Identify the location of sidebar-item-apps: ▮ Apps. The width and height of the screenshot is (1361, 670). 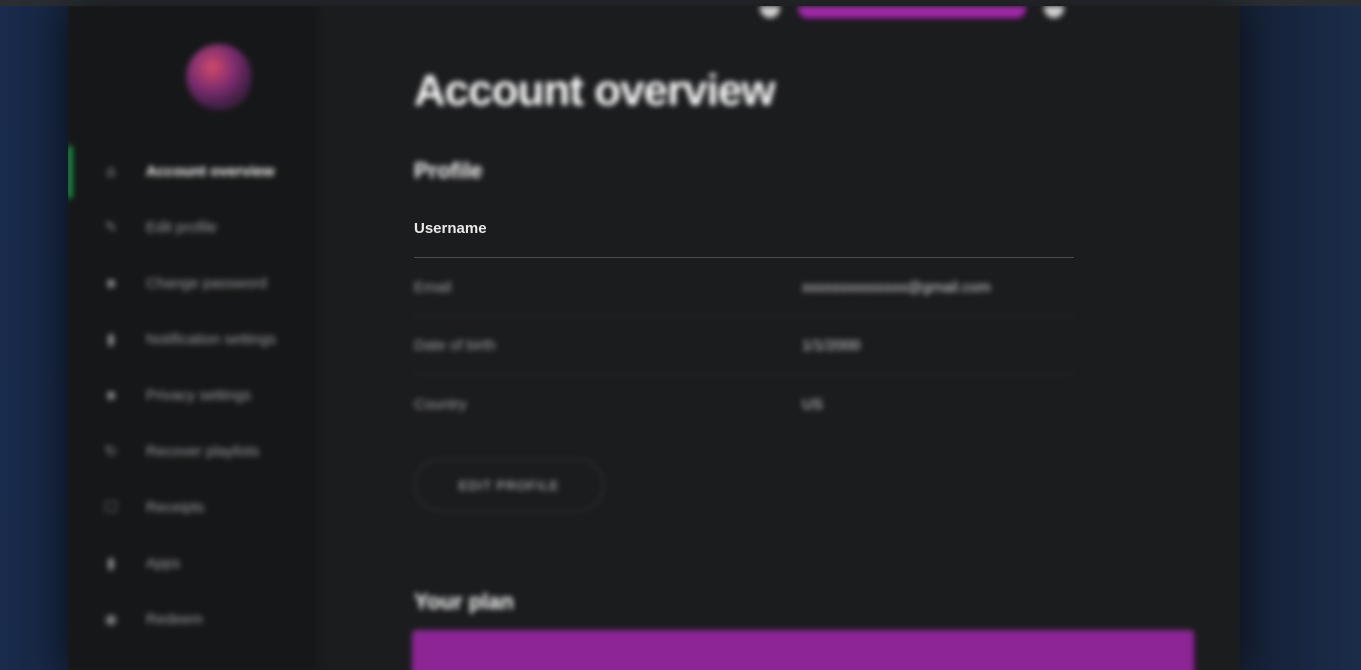
(207, 563).